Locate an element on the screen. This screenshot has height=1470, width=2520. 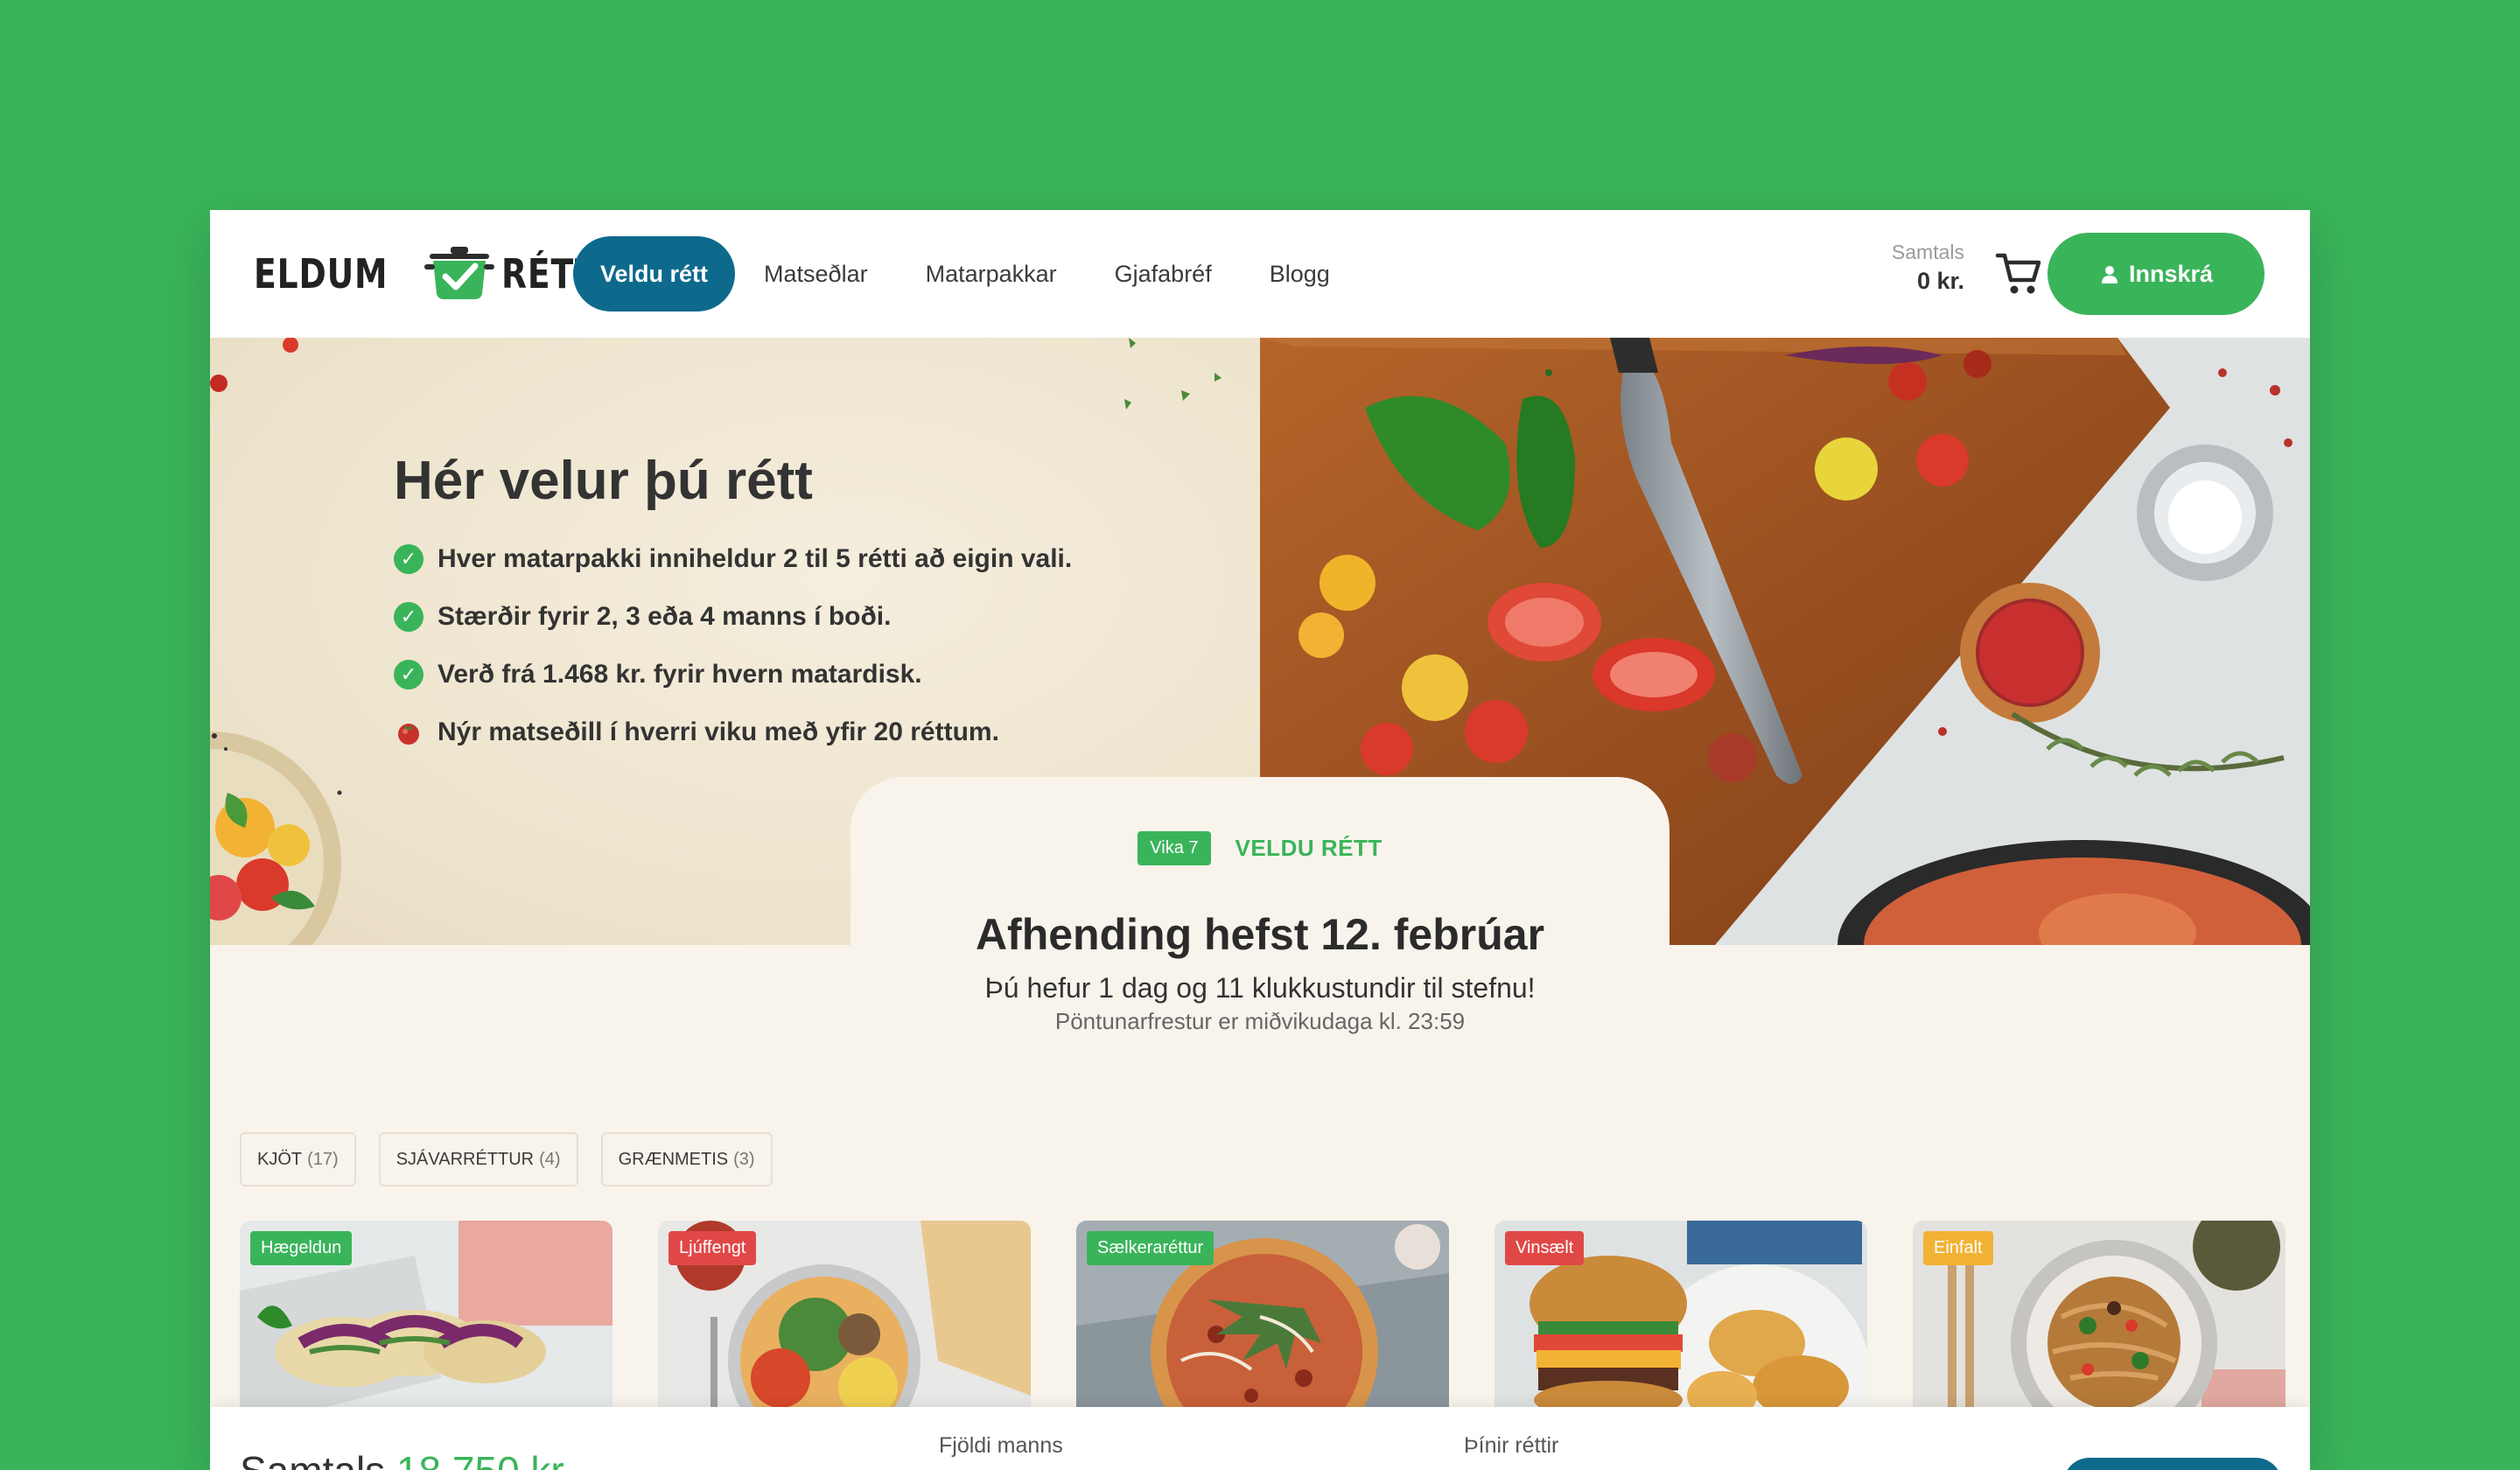
nav-item-matsedlar: Matseðlar is located at coordinates (816, 274).